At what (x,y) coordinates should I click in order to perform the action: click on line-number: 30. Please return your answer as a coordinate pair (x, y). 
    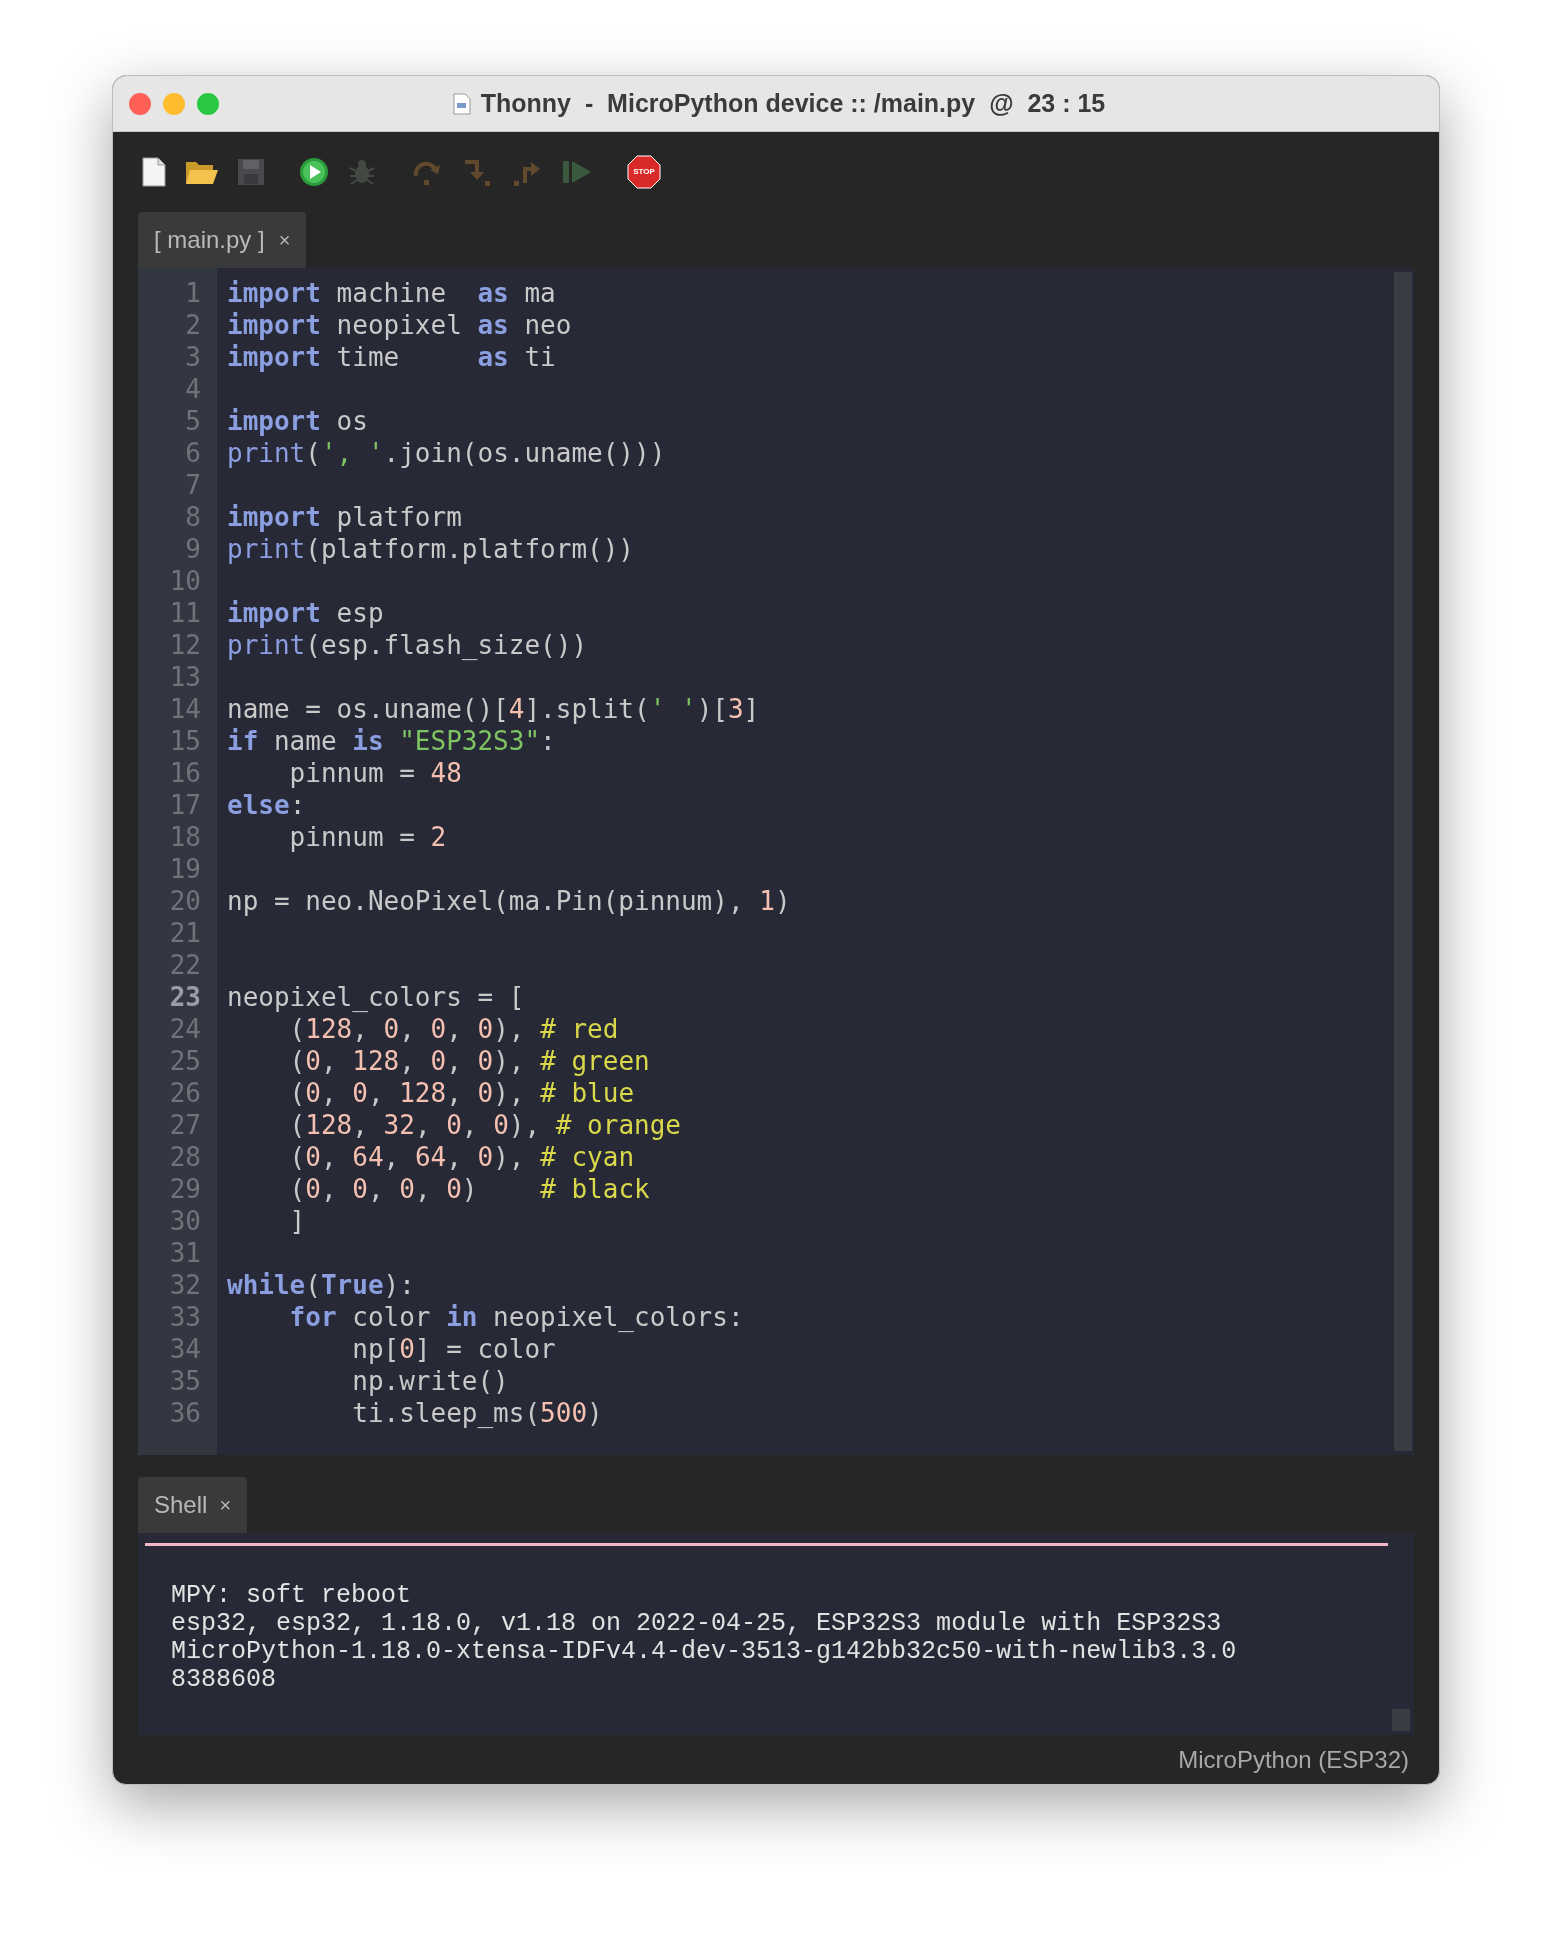
    Looking at the image, I should click on (185, 1221).